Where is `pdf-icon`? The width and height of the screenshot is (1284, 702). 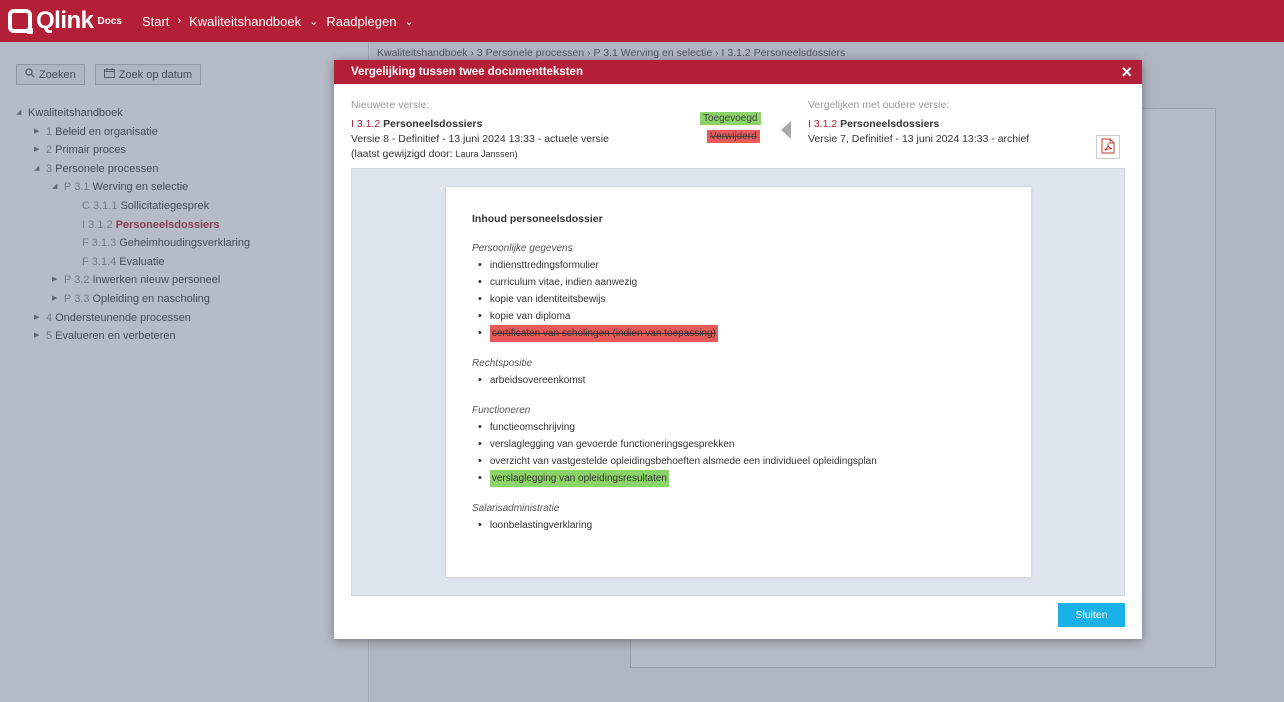 pdf-icon is located at coordinates (1108, 147).